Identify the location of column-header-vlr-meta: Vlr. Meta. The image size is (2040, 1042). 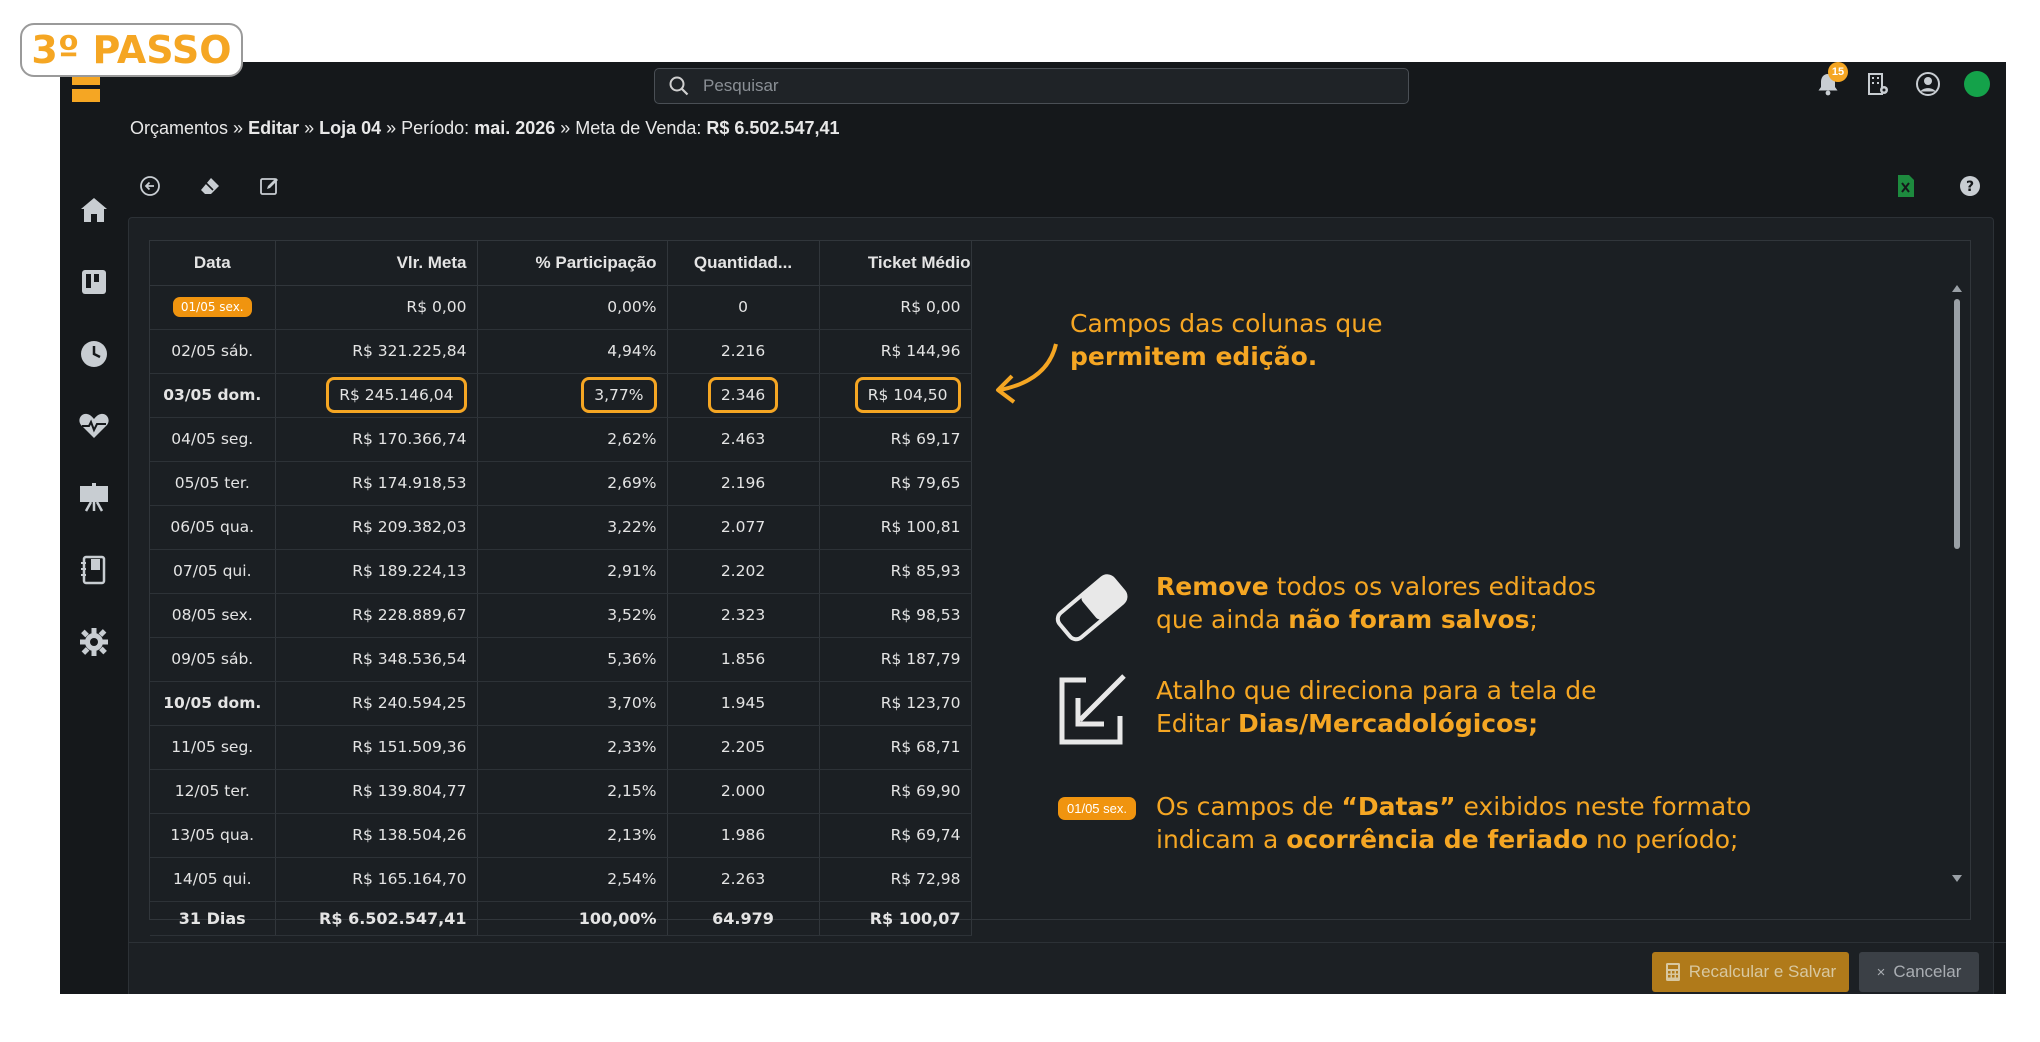
(376, 263).